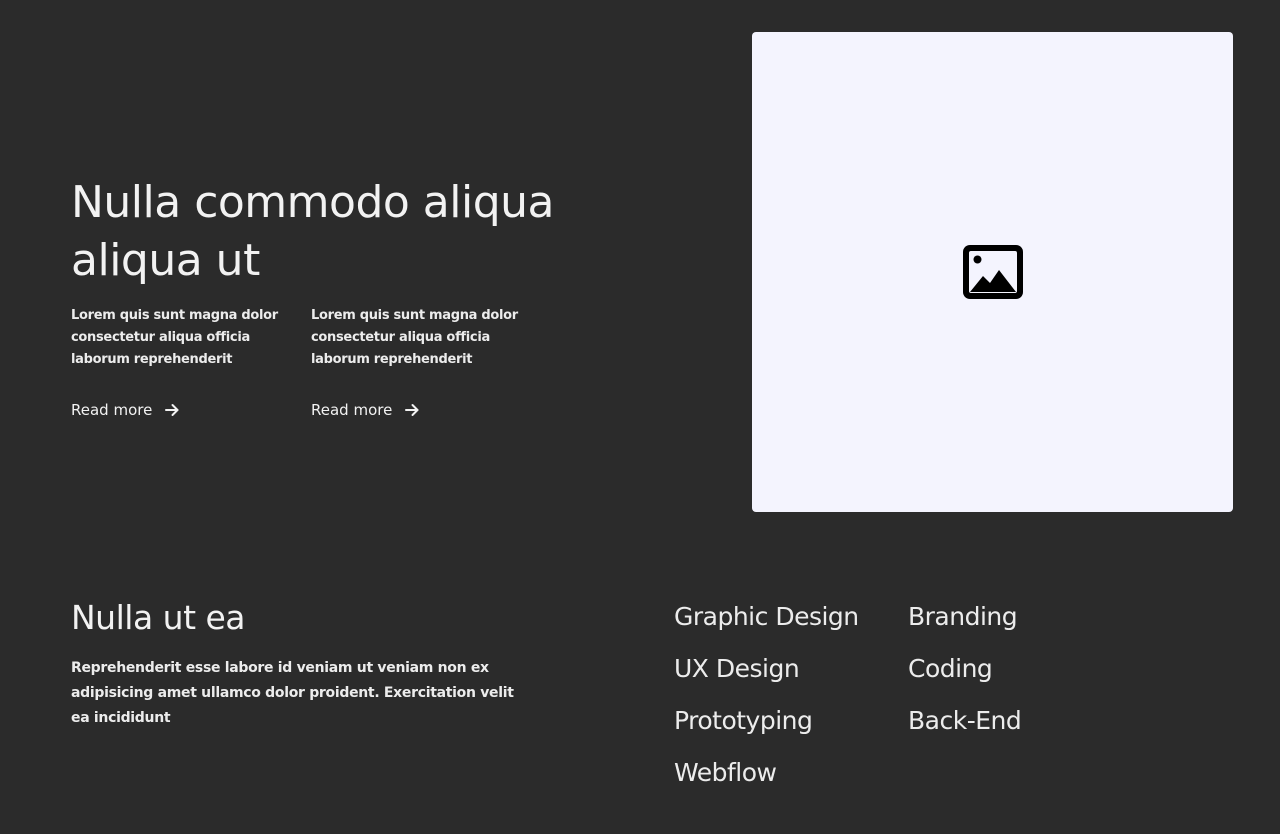 The width and height of the screenshot is (1280, 834). Describe the element at coordinates (965, 720) in the screenshot. I see `skill-item: Back-End` at that location.